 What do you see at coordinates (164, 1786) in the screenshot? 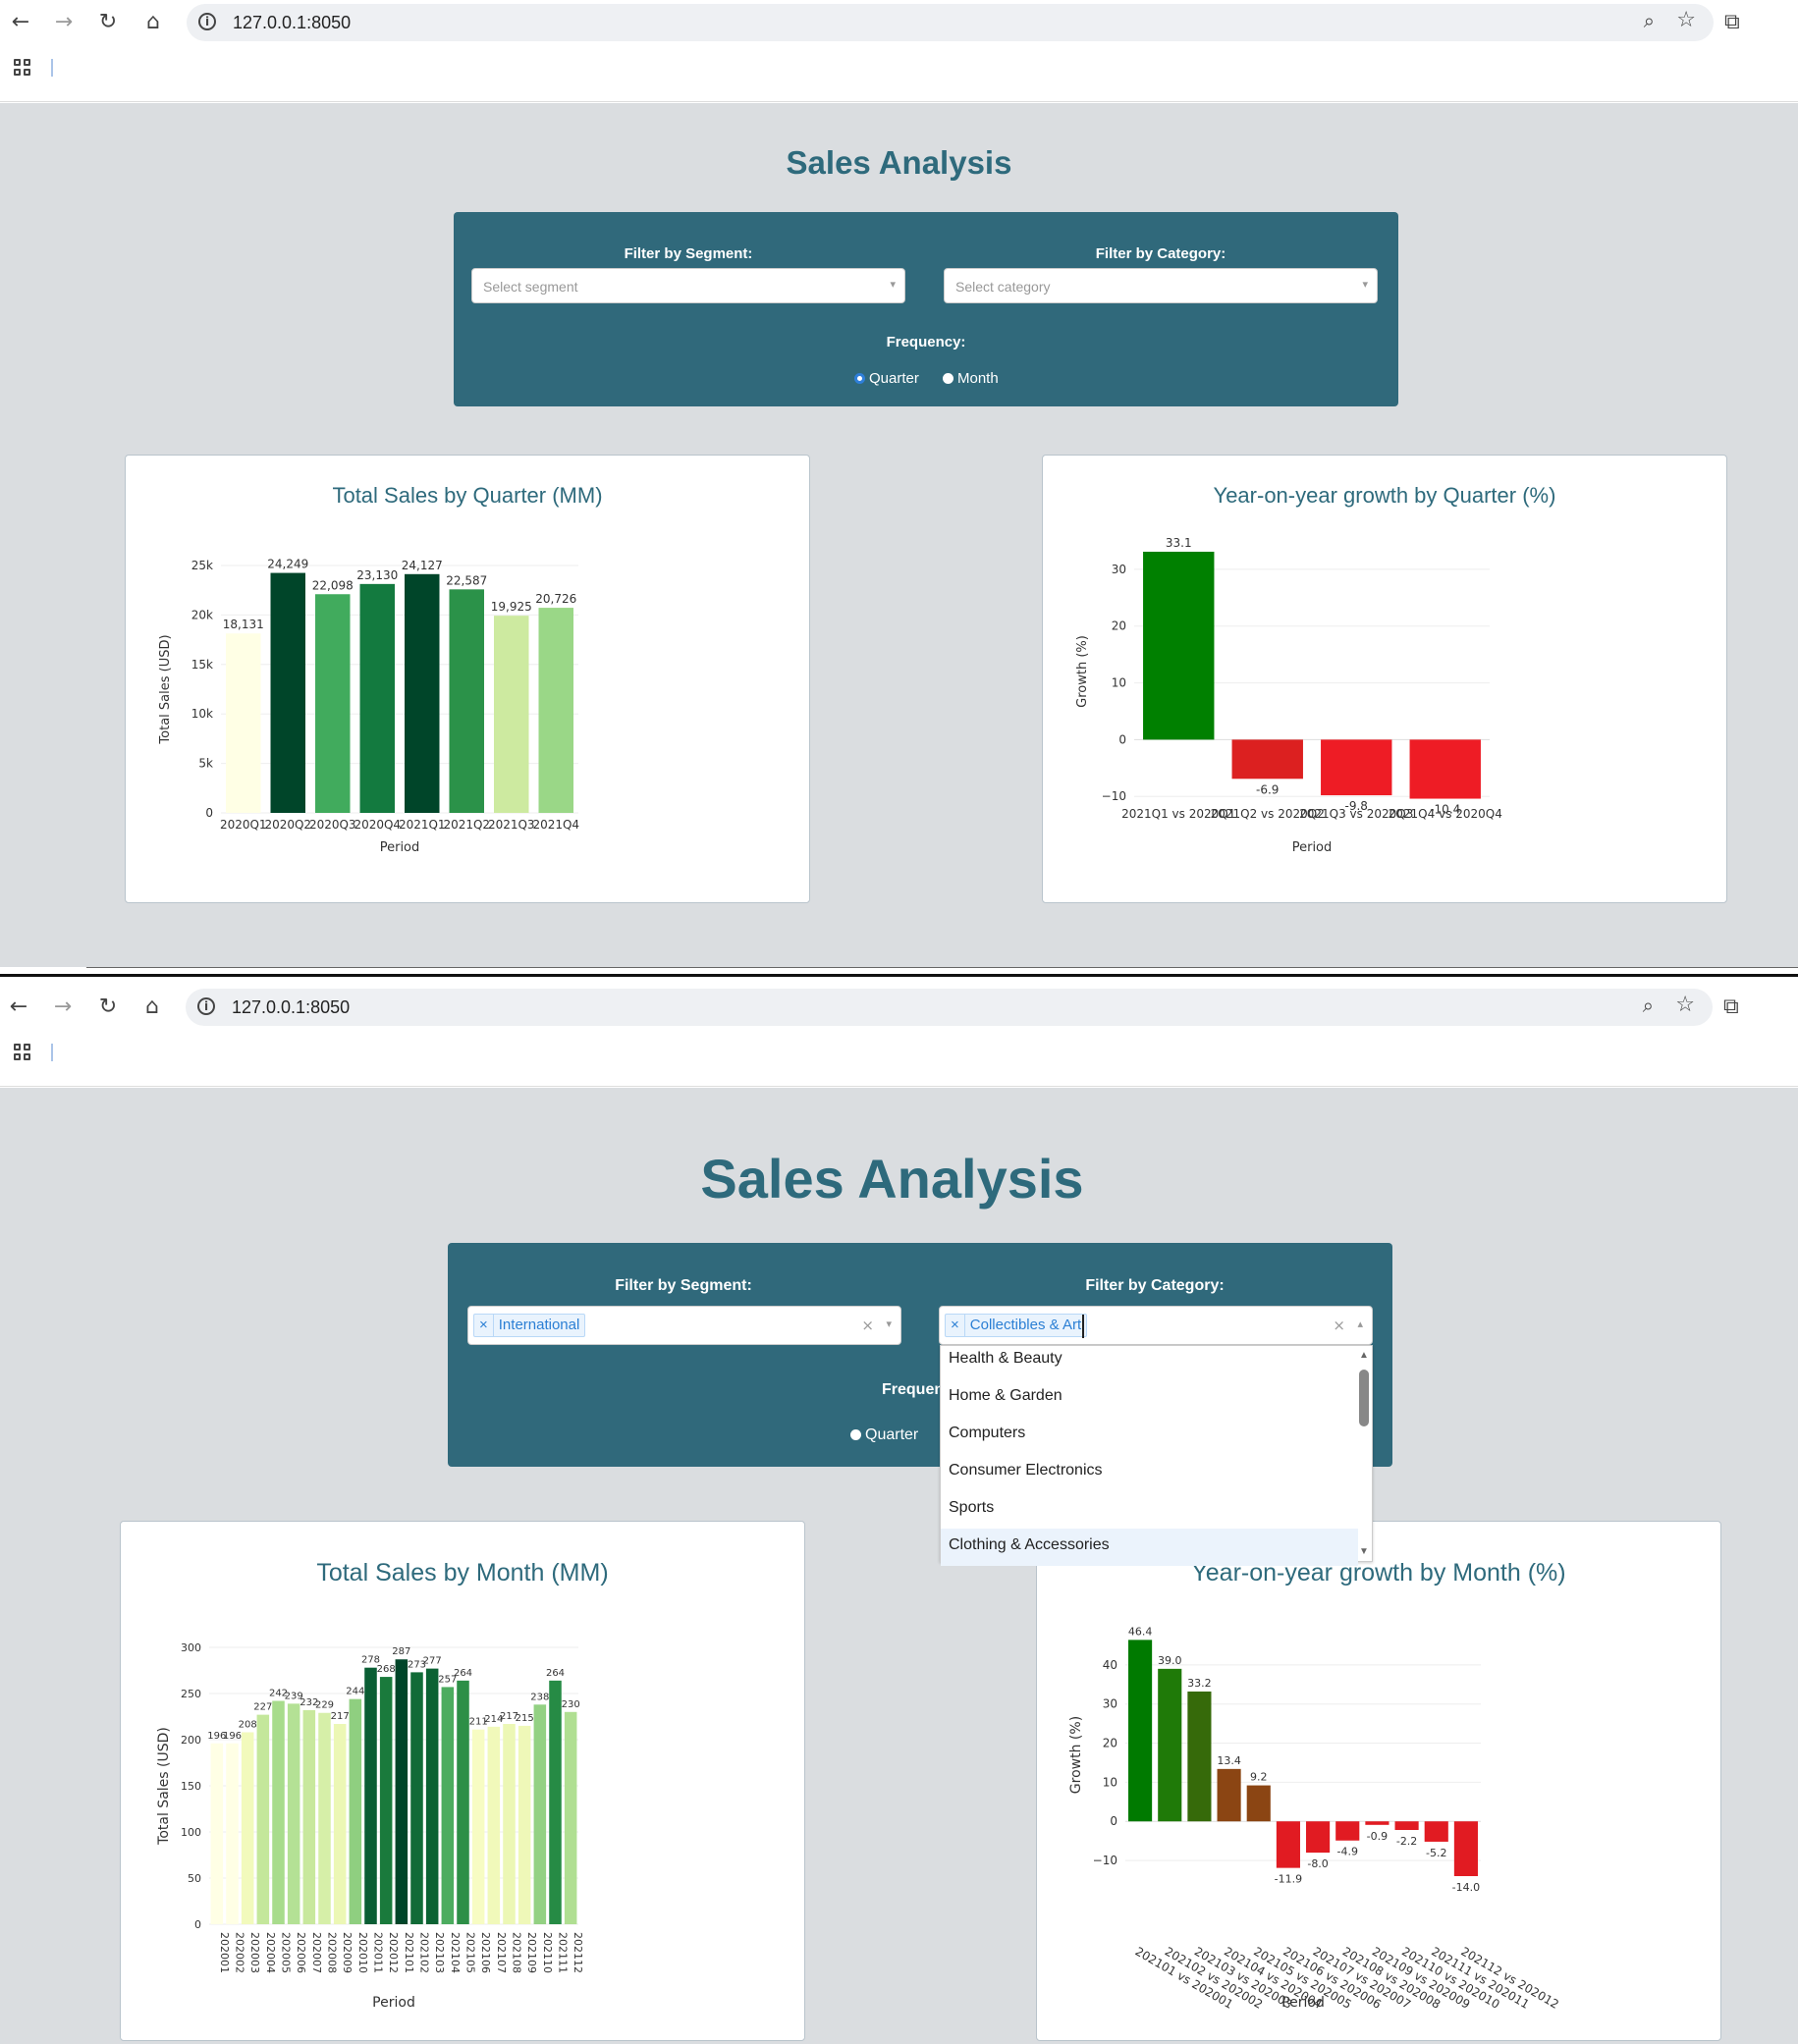
I see `y-axis-title: Total Sales (USD)` at bounding box center [164, 1786].